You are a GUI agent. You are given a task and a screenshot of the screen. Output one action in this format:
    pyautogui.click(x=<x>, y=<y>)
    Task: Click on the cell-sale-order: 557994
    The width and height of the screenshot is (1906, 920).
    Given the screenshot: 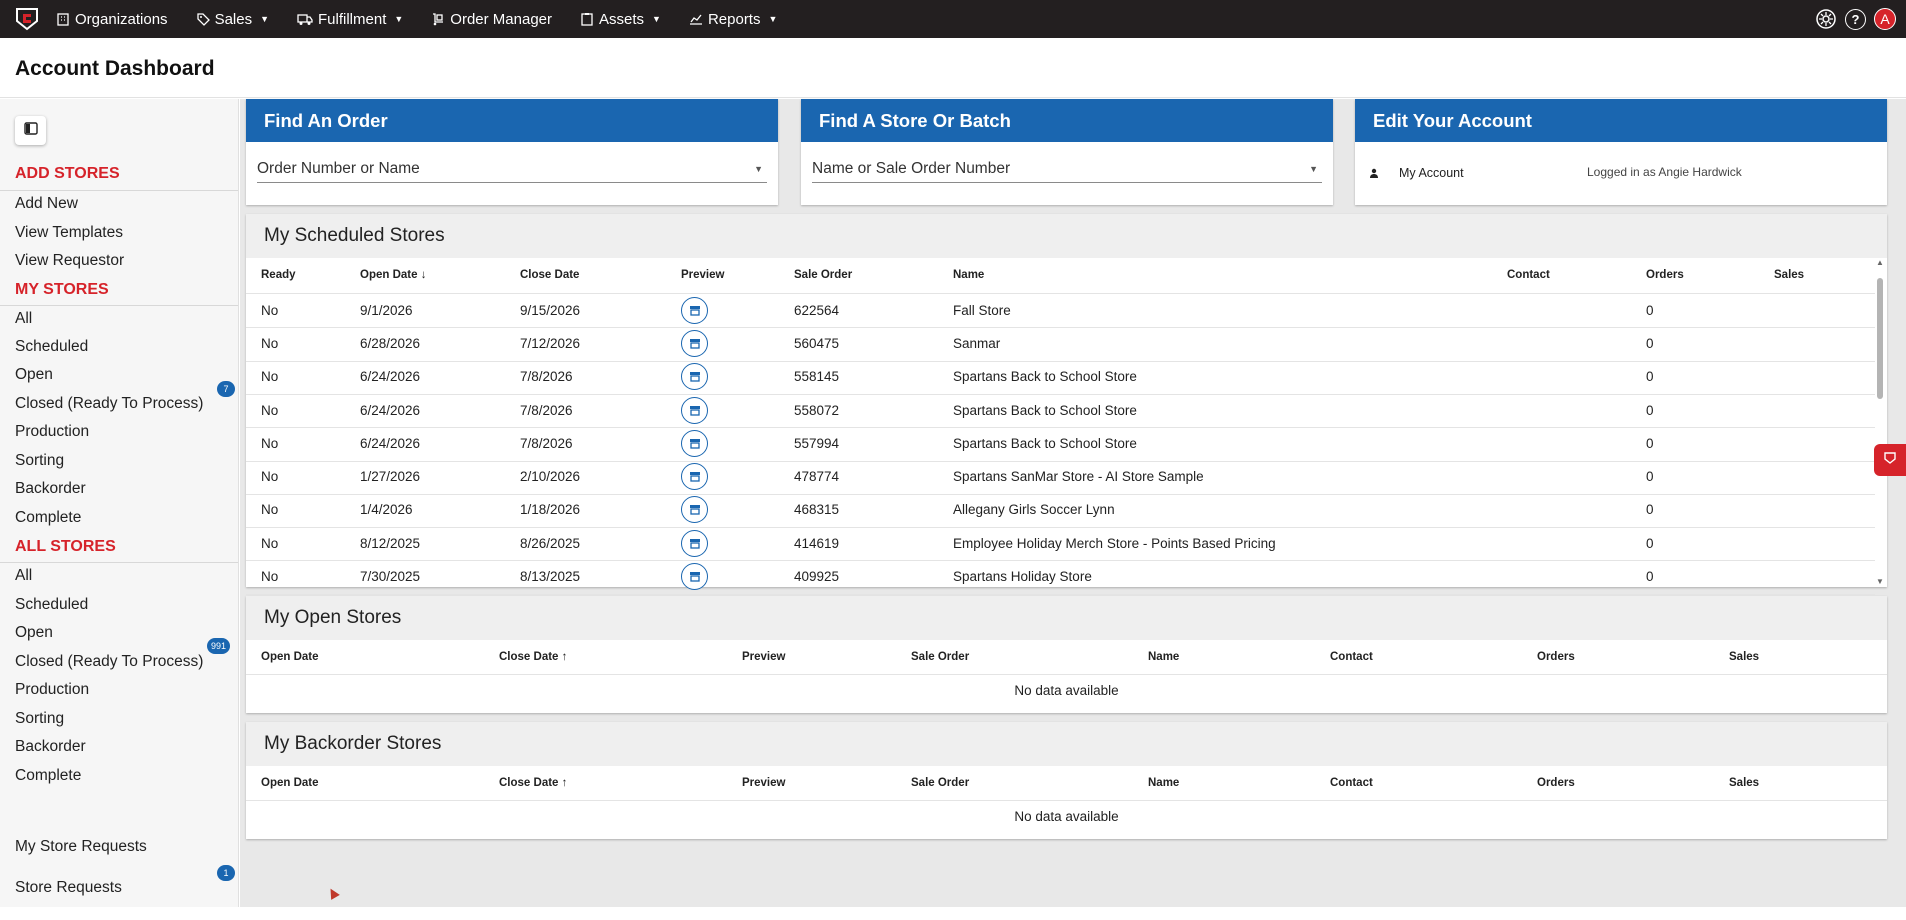 What is the action you would take?
    pyautogui.click(x=817, y=443)
    